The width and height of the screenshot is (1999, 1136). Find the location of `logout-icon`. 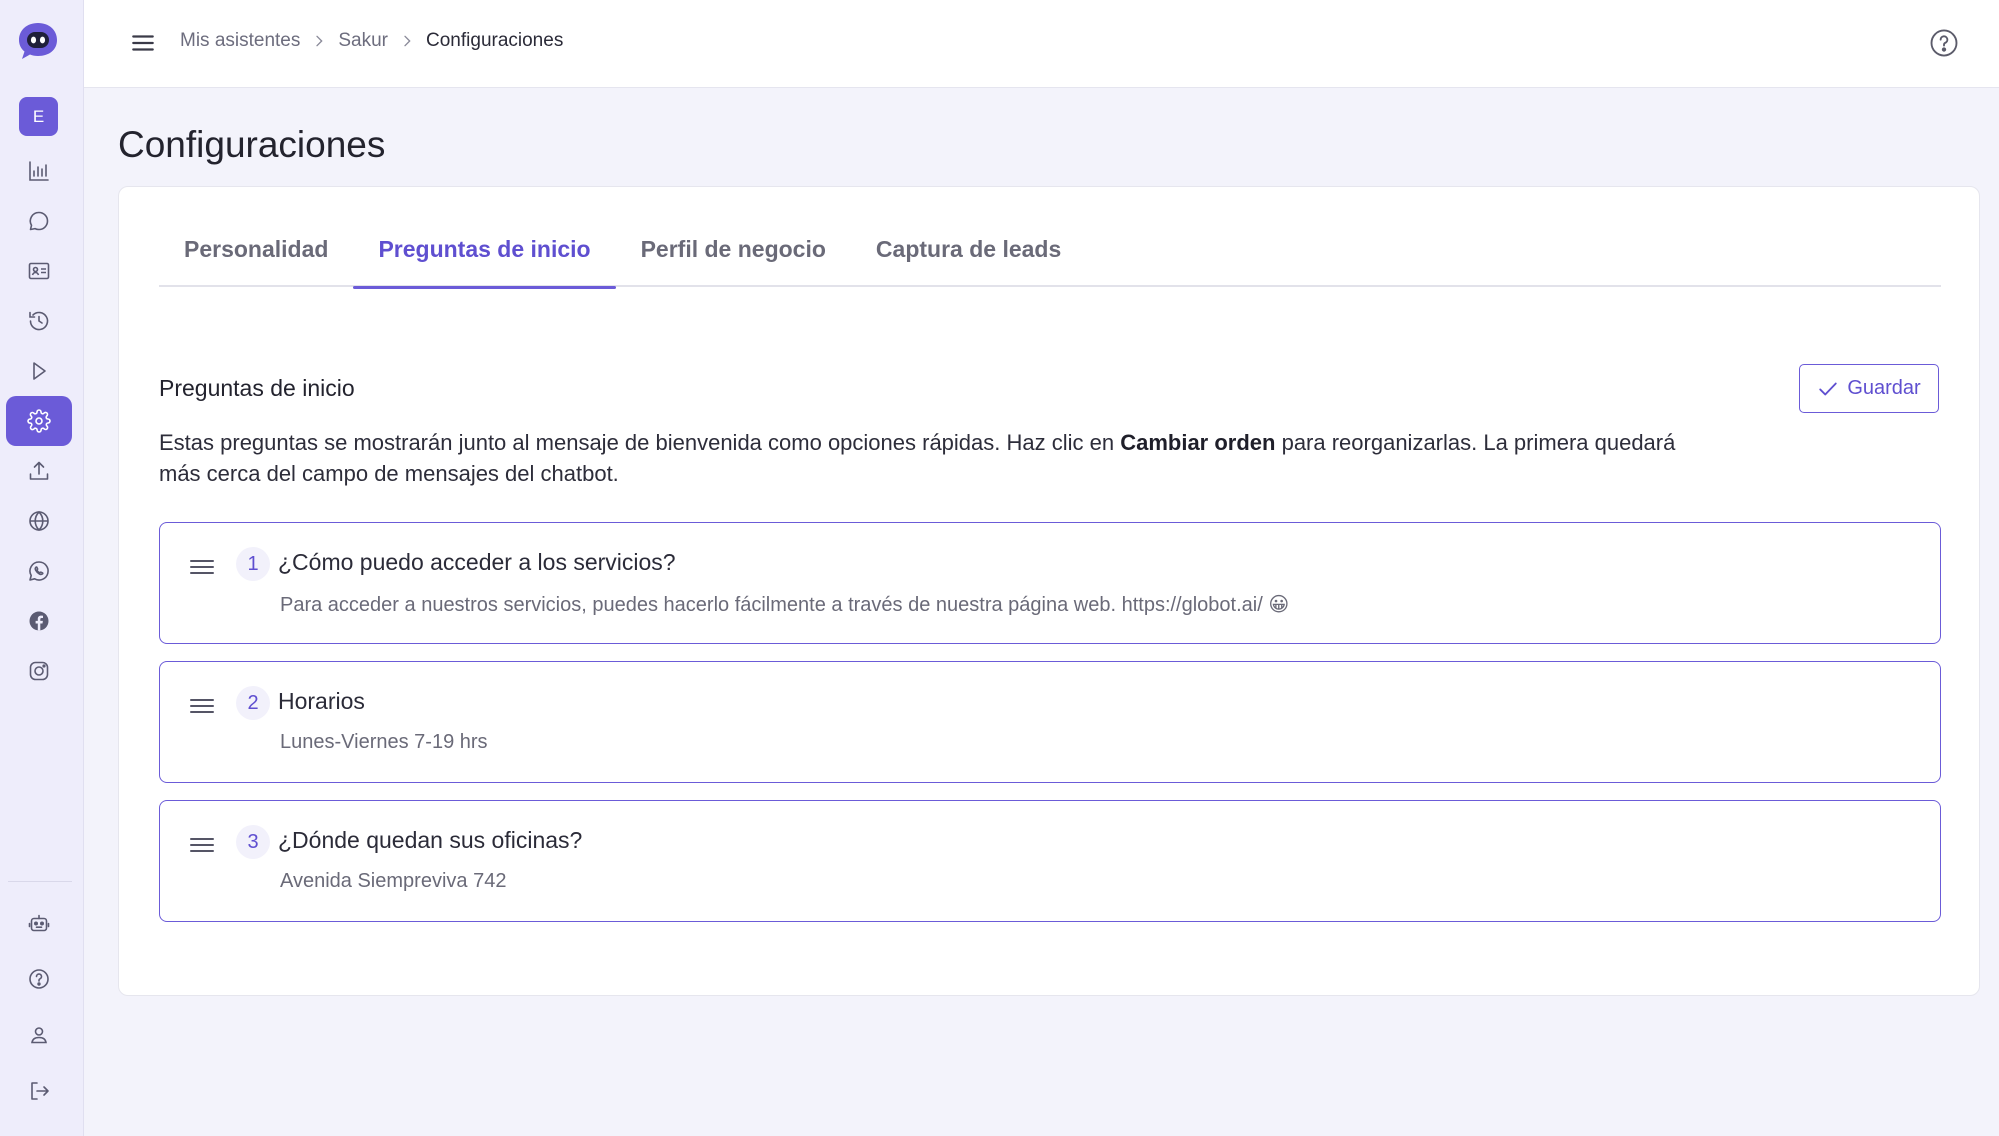

logout-icon is located at coordinates (40, 1091).